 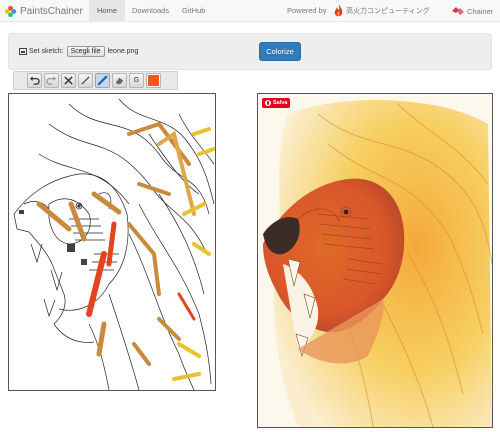 What do you see at coordinates (23, 51) in the screenshot?
I see `picture-icon` at bounding box center [23, 51].